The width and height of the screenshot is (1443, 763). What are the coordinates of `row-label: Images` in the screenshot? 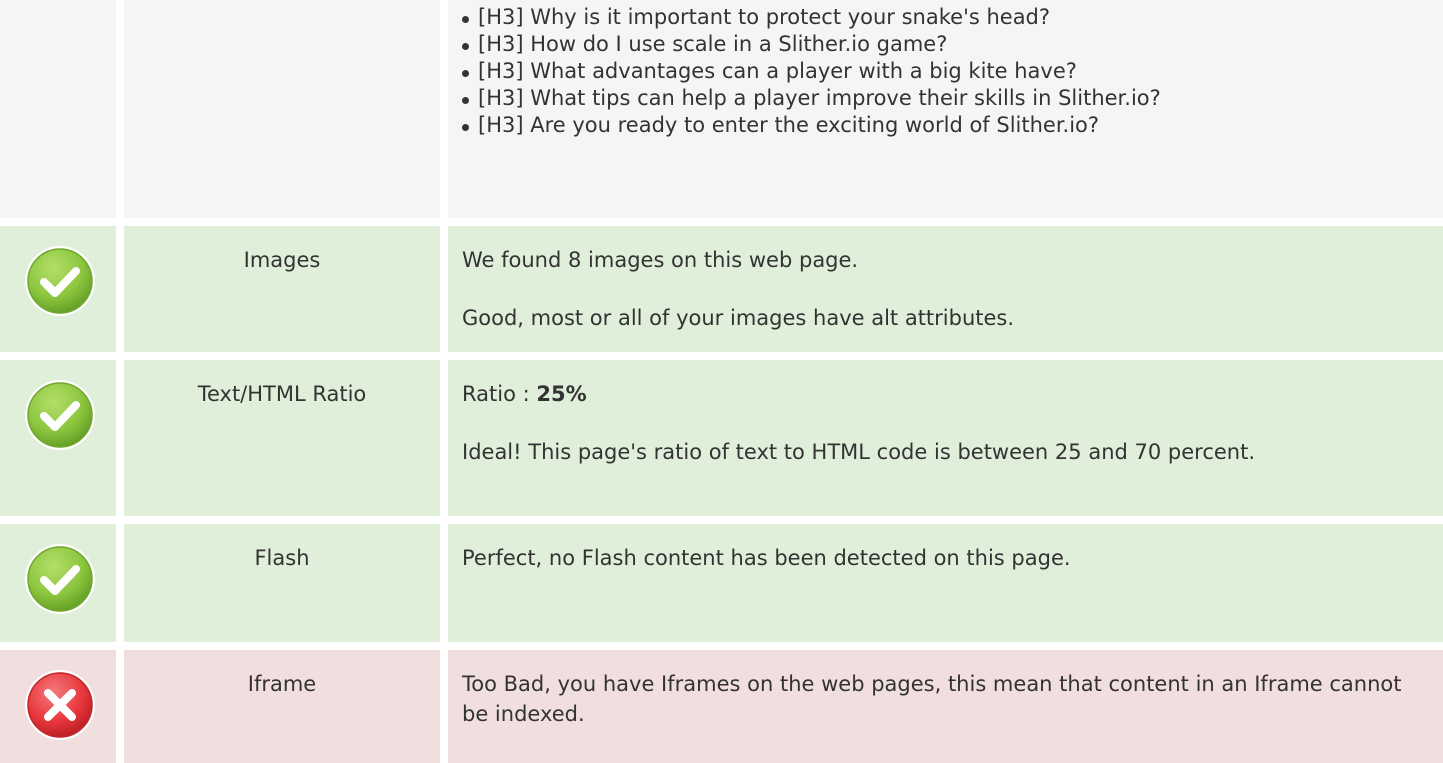 It's located at (282, 260).